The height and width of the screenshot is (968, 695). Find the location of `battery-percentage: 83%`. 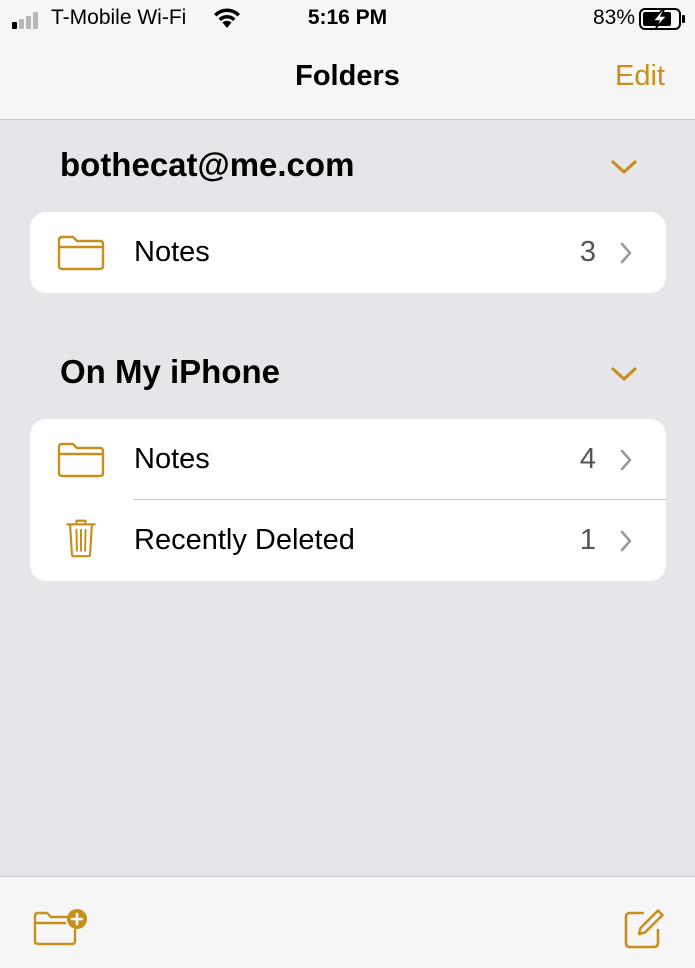

battery-percentage: 83% is located at coordinates (613, 17).